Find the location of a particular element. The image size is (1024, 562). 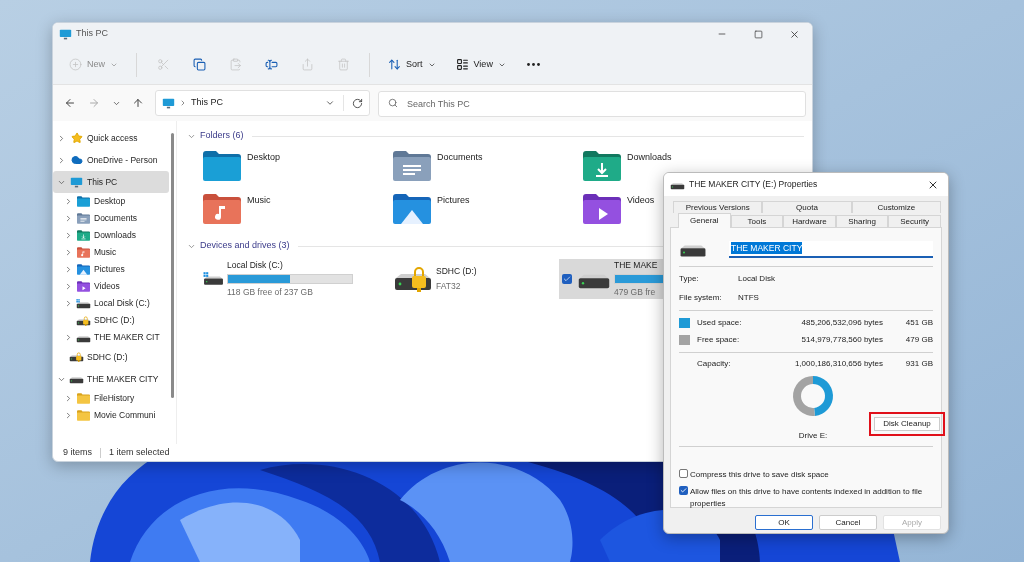

folder-name: Downloads is located at coordinates (649, 157).